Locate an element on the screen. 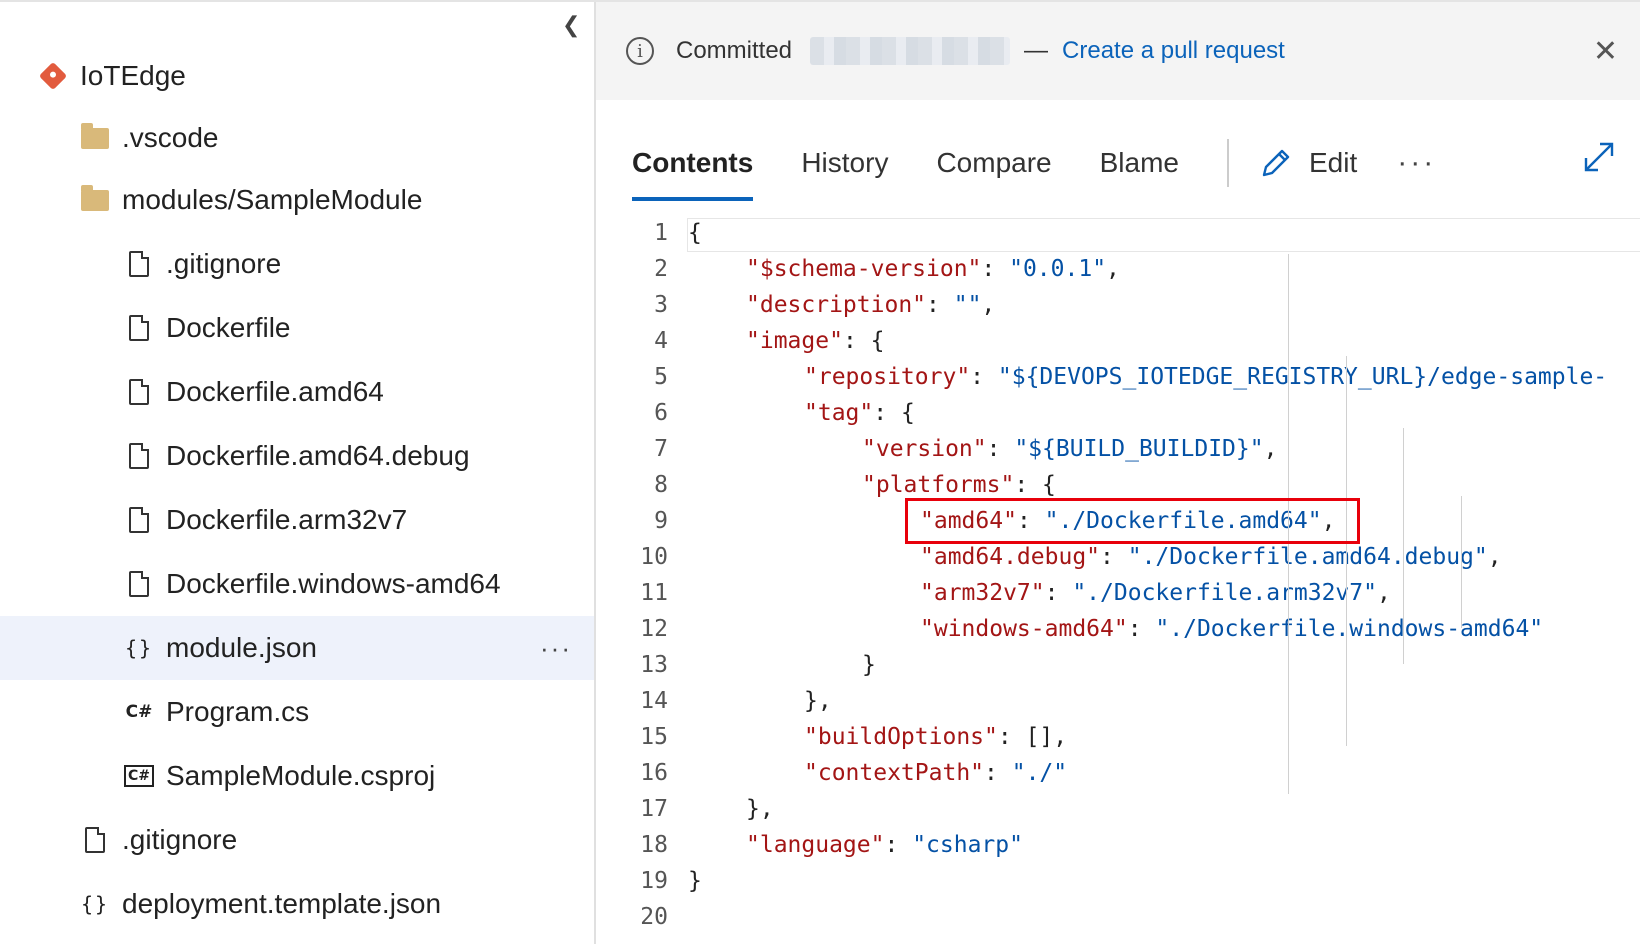  line-number: 11 is located at coordinates (654, 593).